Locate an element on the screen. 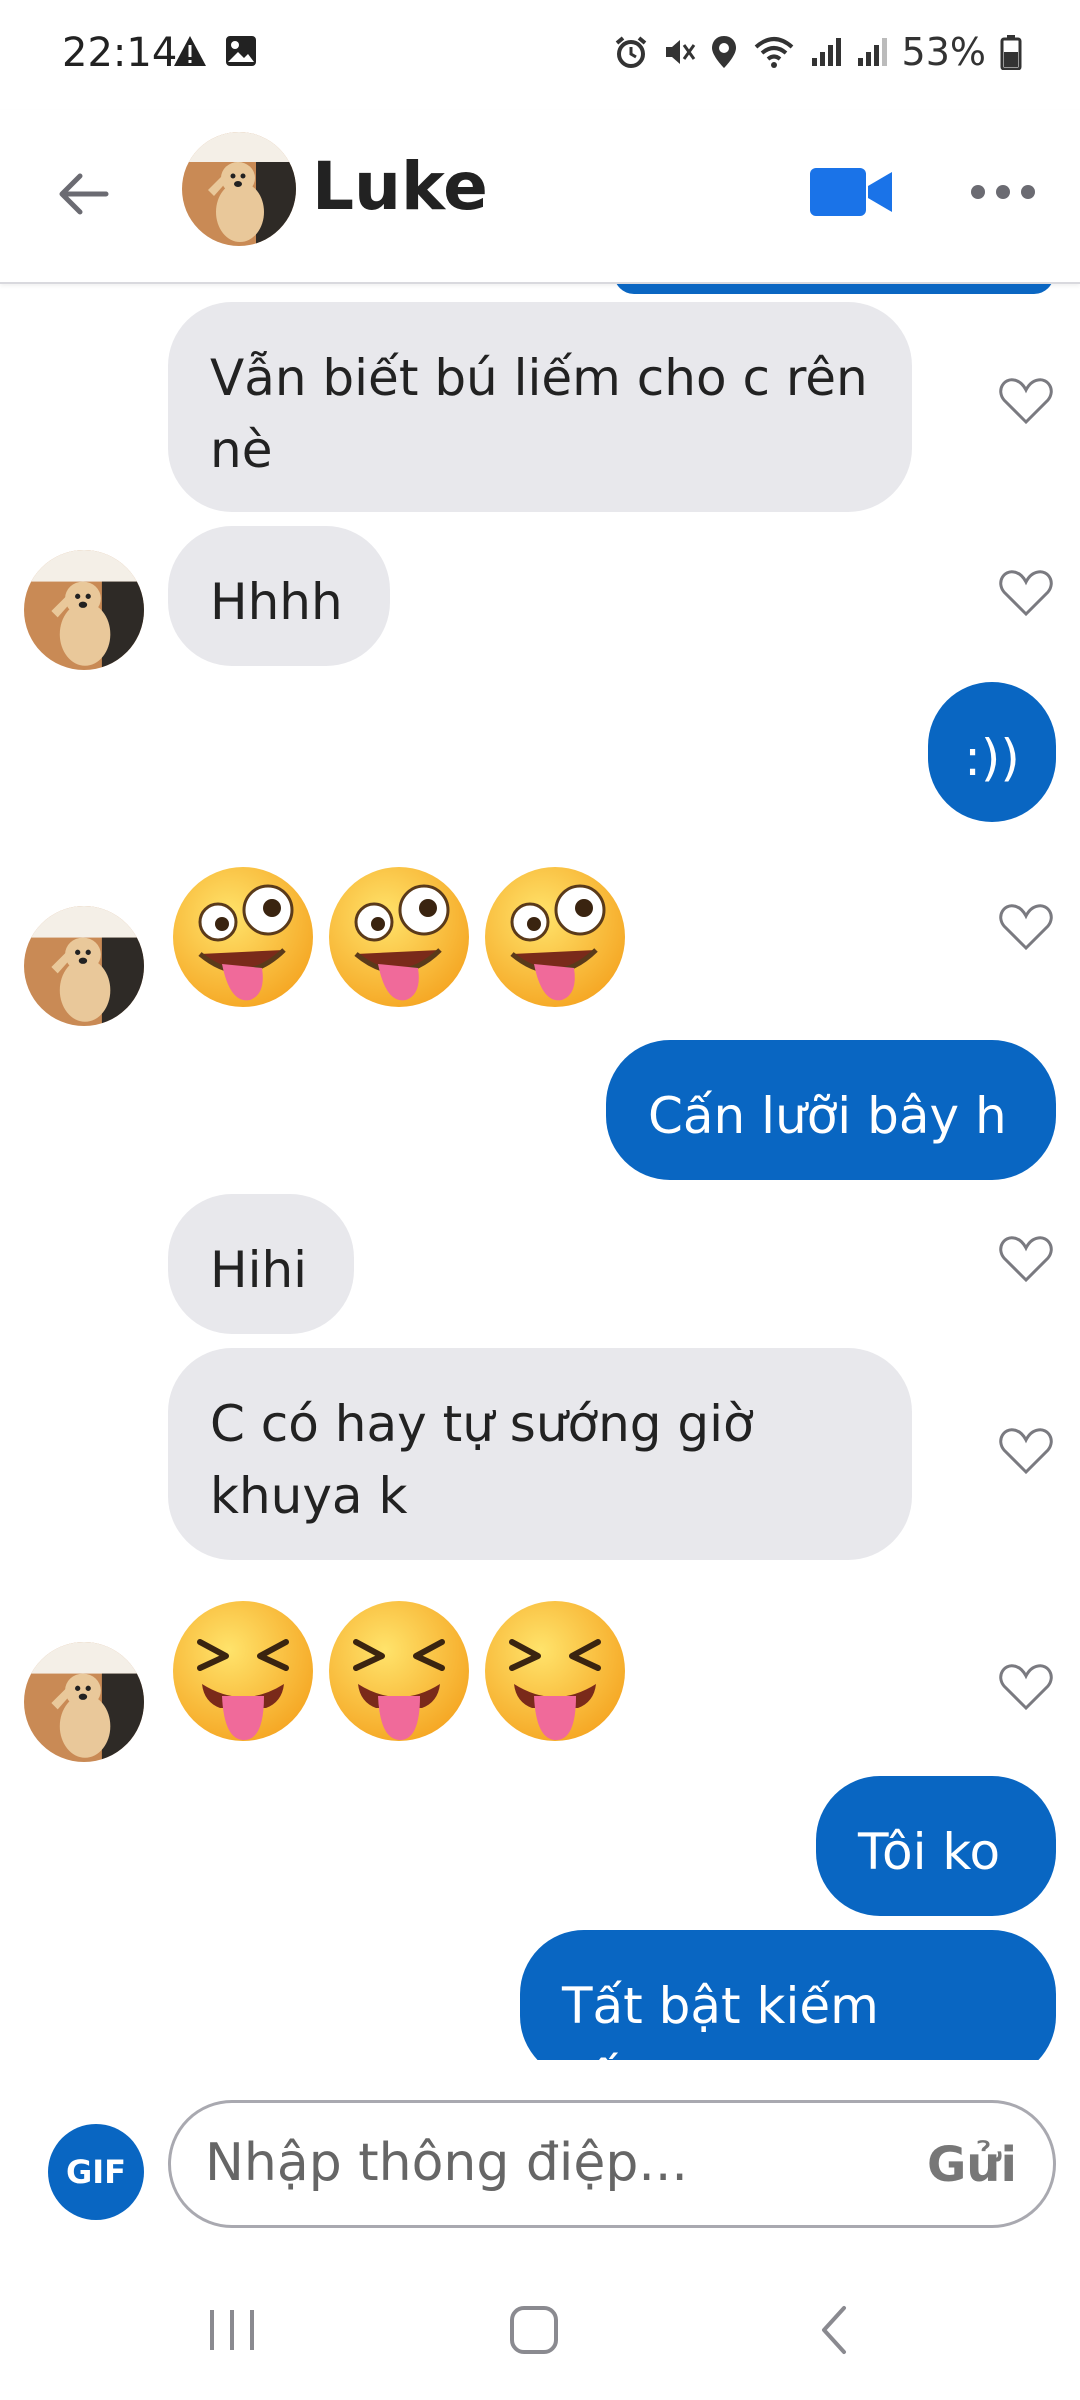 The height and width of the screenshot is (2400, 1080). outgoing-message-bubble: Tôi ko is located at coordinates (936, 1846).